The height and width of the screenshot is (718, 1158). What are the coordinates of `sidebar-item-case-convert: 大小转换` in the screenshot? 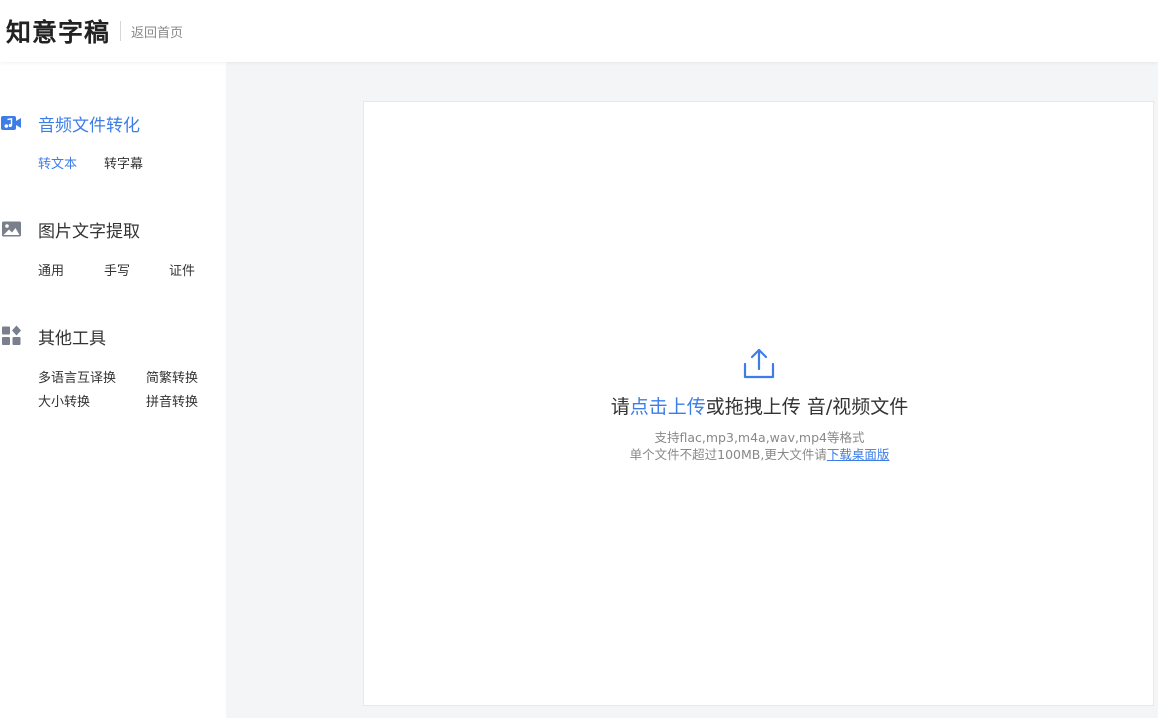 It's located at (64, 400).